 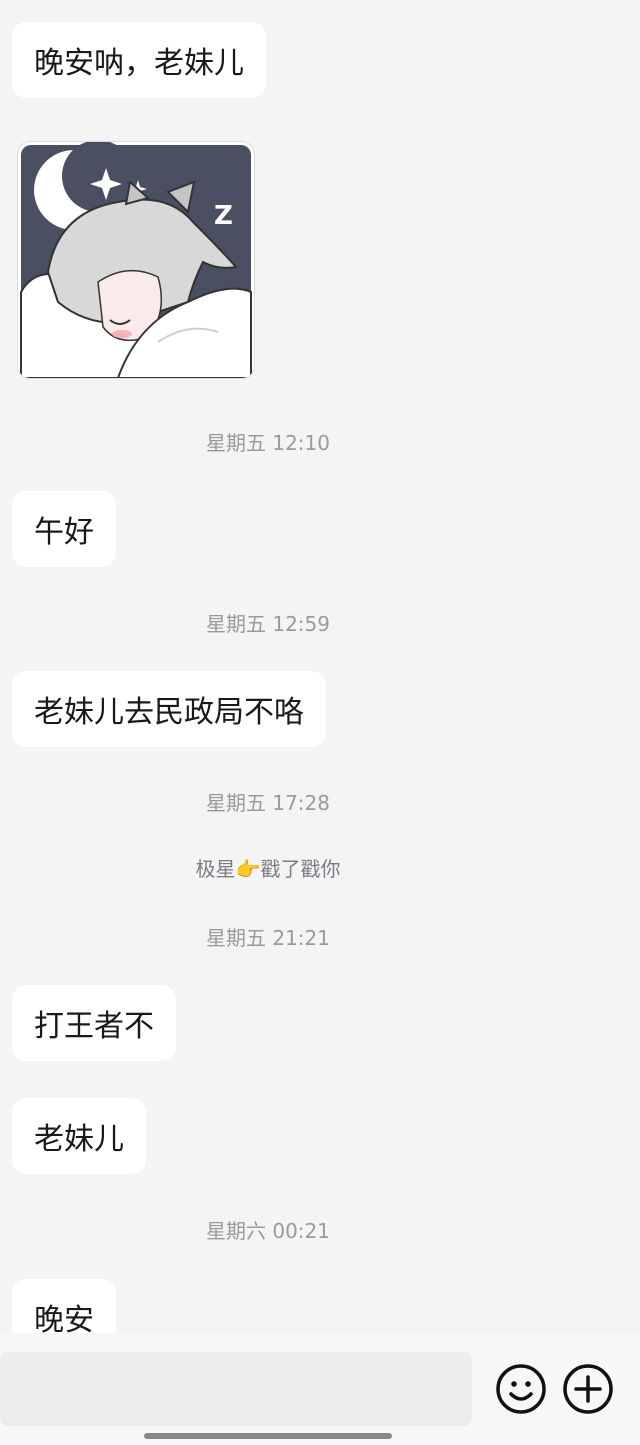 What do you see at coordinates (139, 63) in the screenshot?
I see `message-text: 晚安呐，老妹儿` at bounding box center [139, 63].